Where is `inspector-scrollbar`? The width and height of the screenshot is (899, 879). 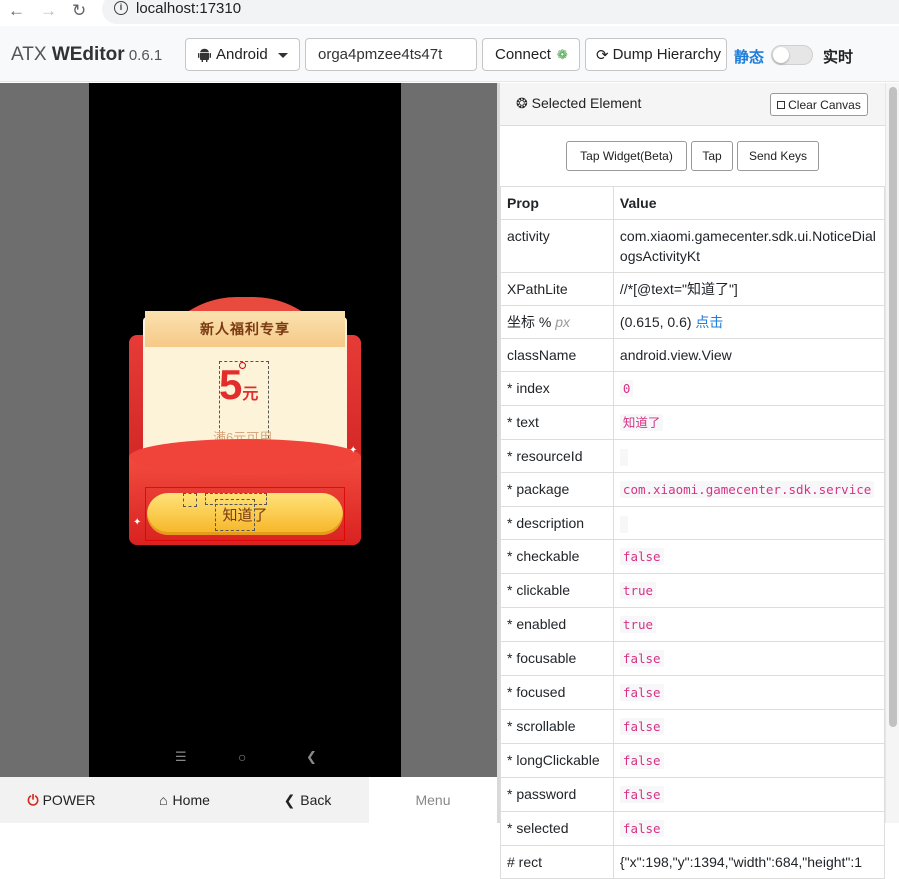 inspector-scrollbar is located at coordinates (892, 453).